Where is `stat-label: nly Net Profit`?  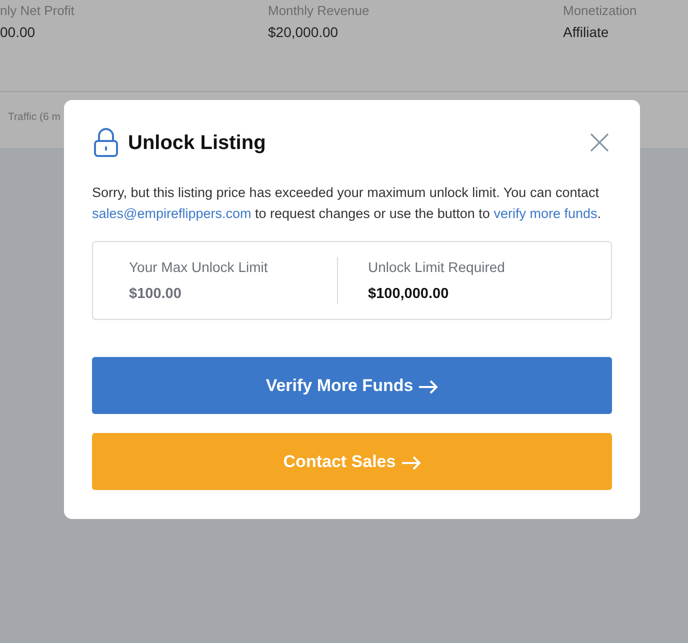
stat-label: nly Net Profit is located at coordinates (37, 11).